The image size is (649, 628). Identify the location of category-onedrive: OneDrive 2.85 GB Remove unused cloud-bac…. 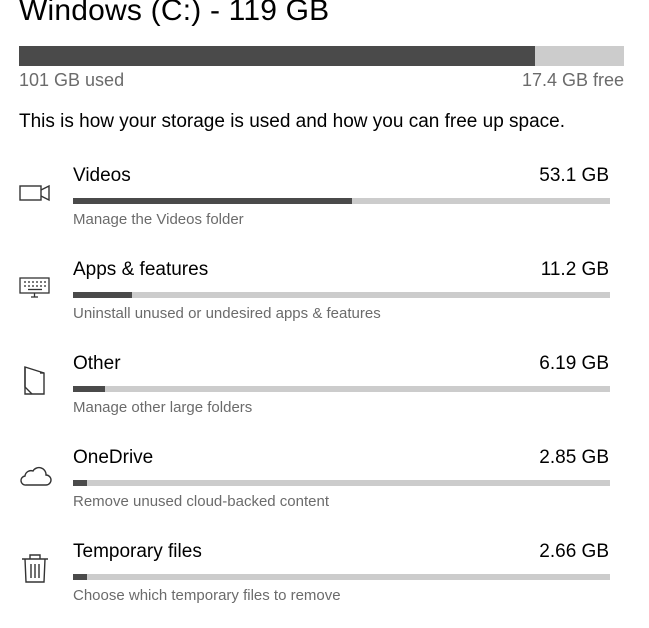
(324, 487).